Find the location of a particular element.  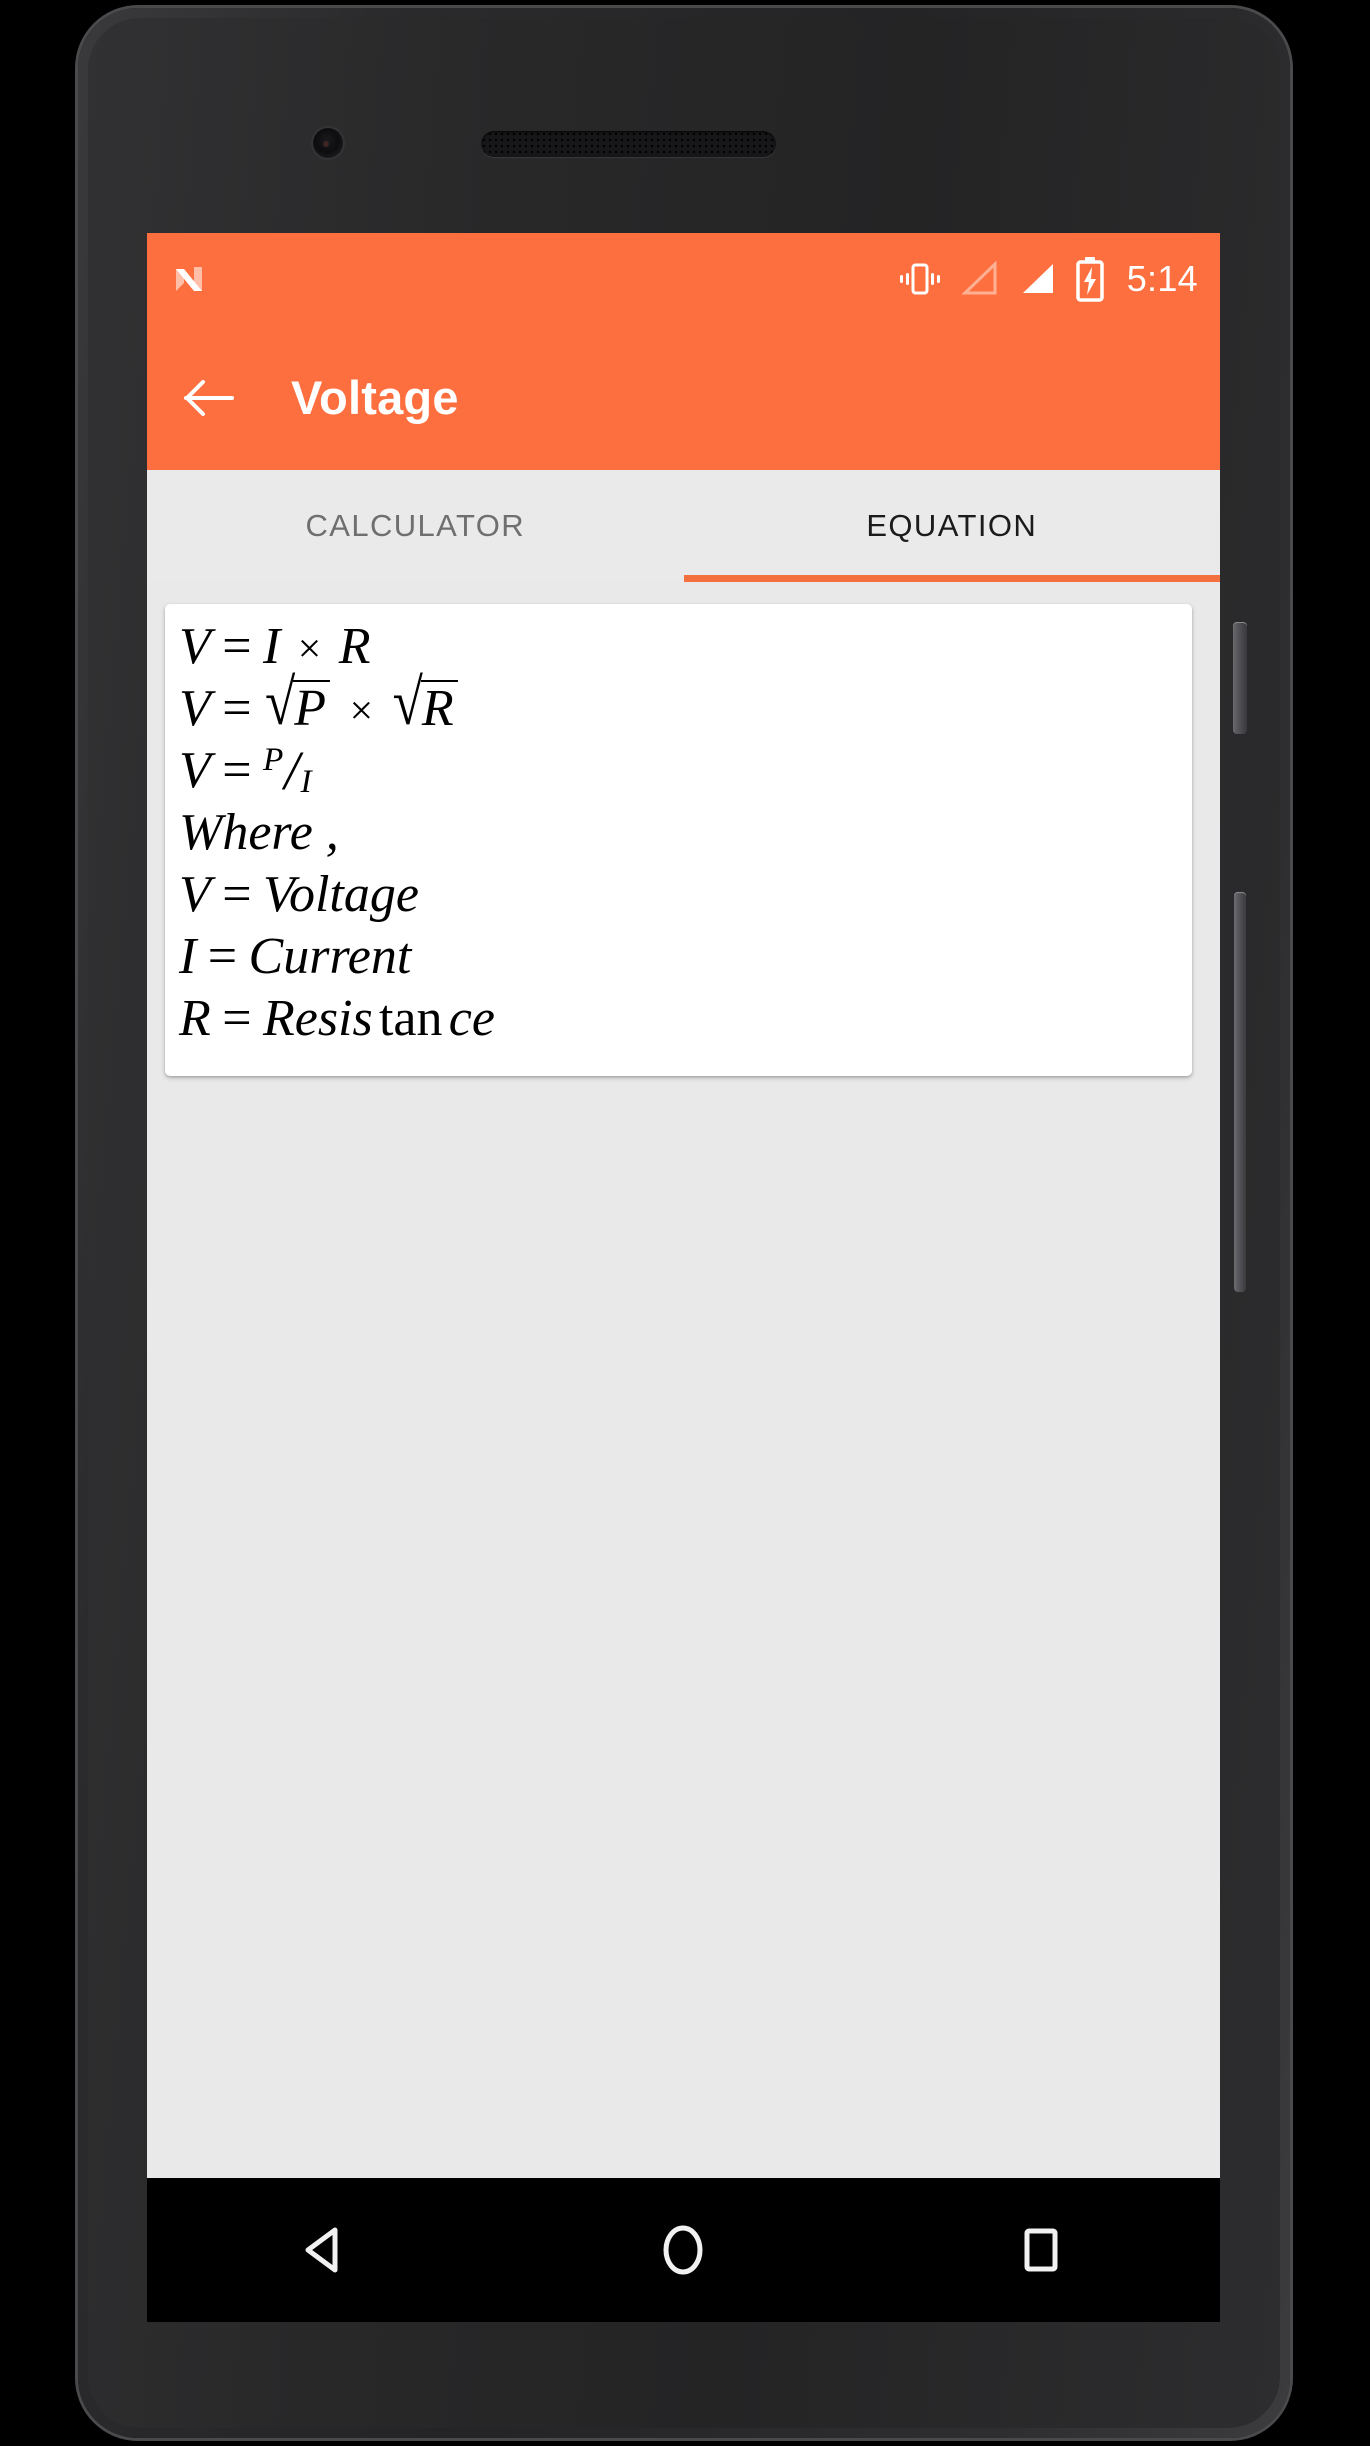

def-meaning: Voltage is located at coordinates (340, 894).